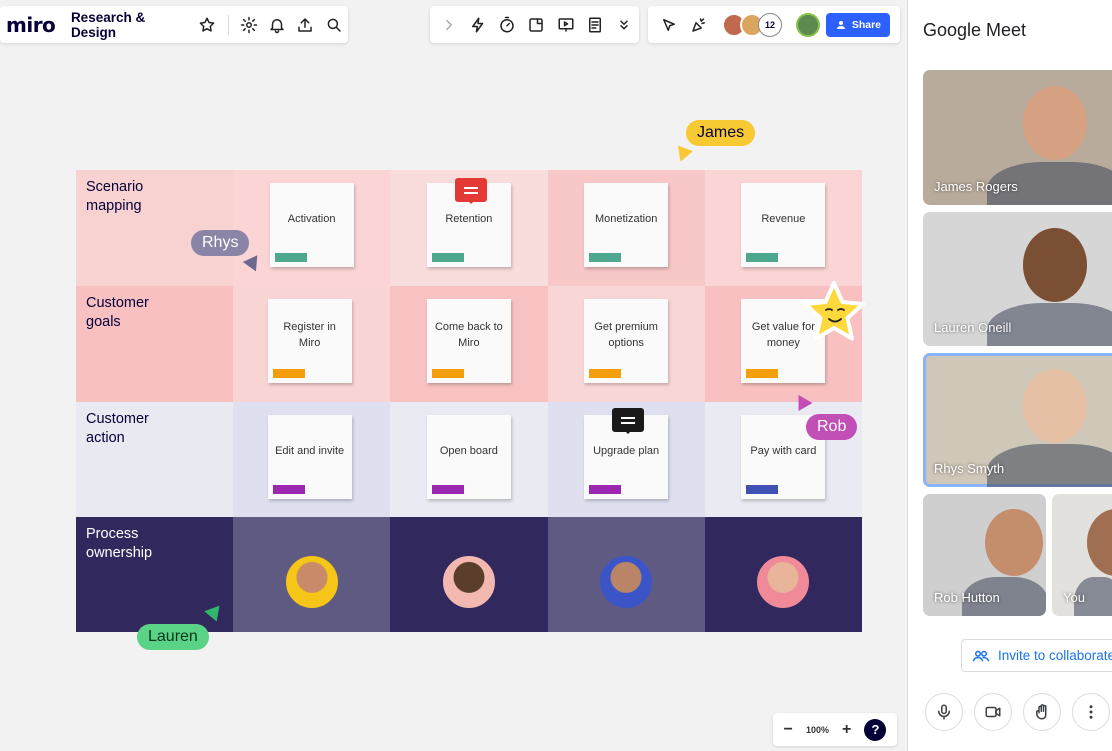  Describe the element at coordinates (683, 155) in the screenshot. I see `cursor-arrow-icon` at that location.